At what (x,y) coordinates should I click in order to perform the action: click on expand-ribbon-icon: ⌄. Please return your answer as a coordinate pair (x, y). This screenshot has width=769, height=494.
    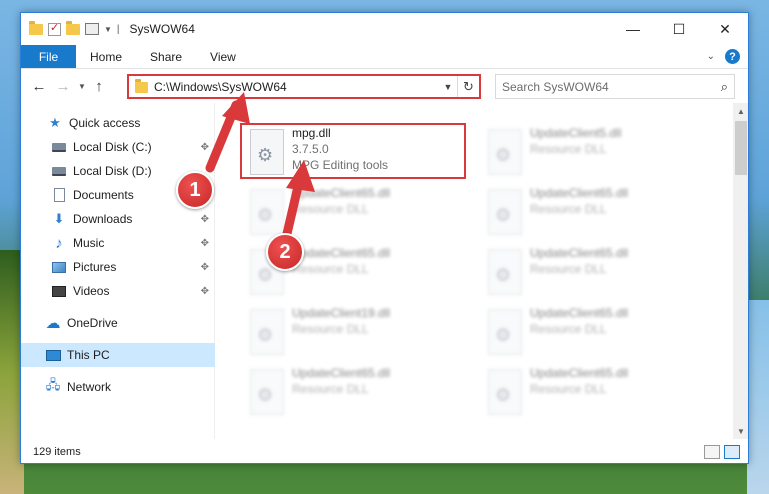
    Looking at the image, I should click on (711, 56).